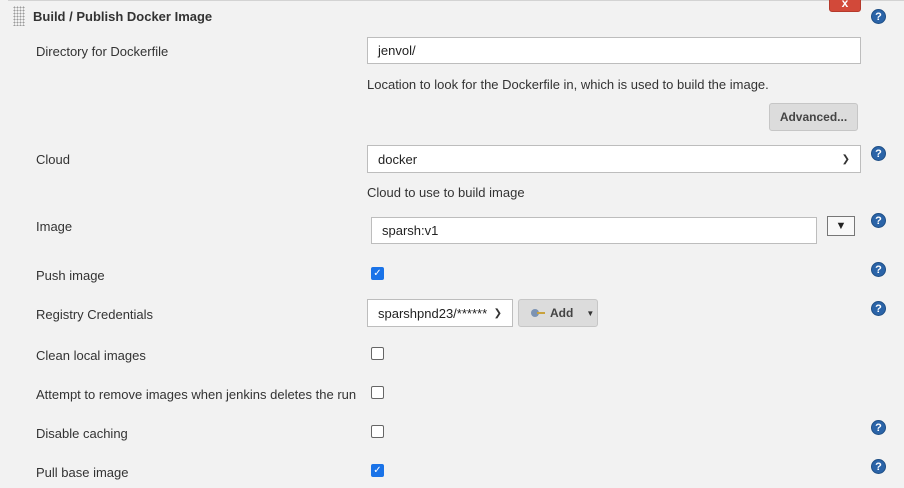 The width and height of the screenshot is (904, 488). What do you see at coordinates (91, 355) in the screenshot?
I see `clean-local-images-label: Clean local images` at bounding box center [91, 355].